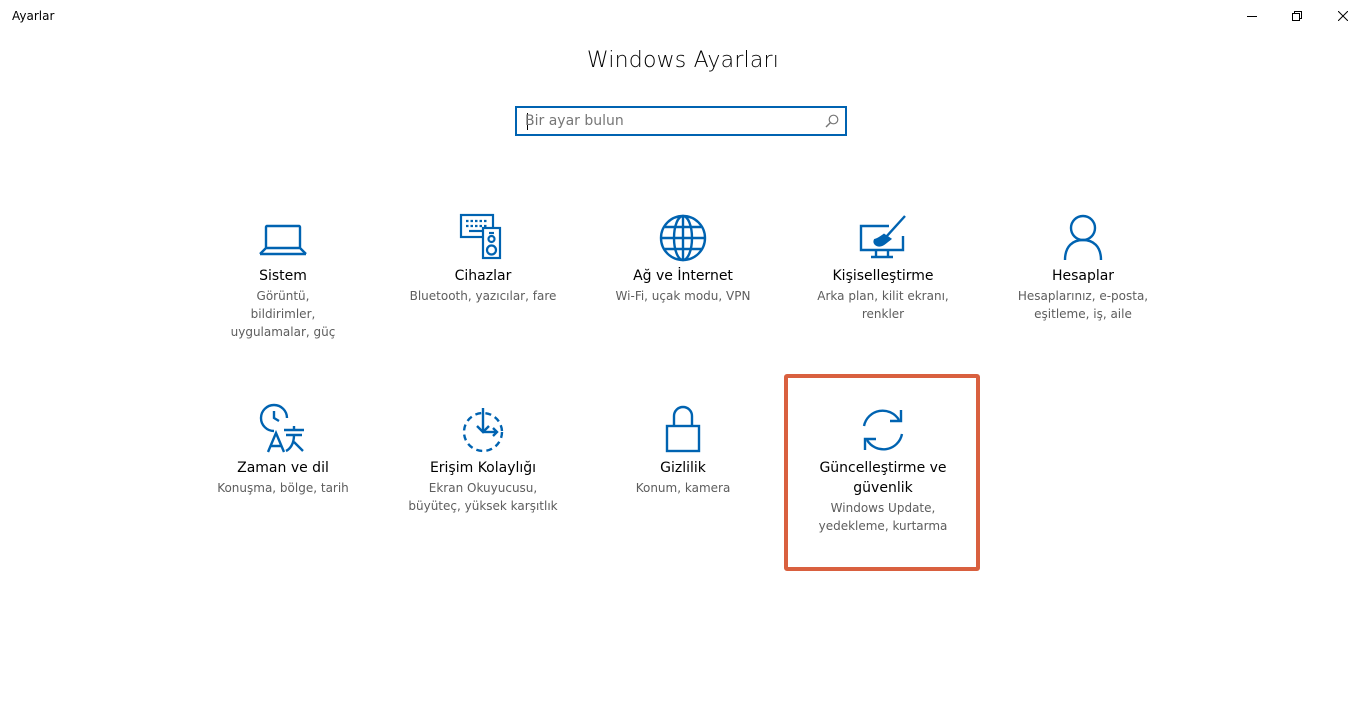 The height and width of the screenshot is (728, 1366). I want to click on title-bar: Ayarlar, so click(683, 16).